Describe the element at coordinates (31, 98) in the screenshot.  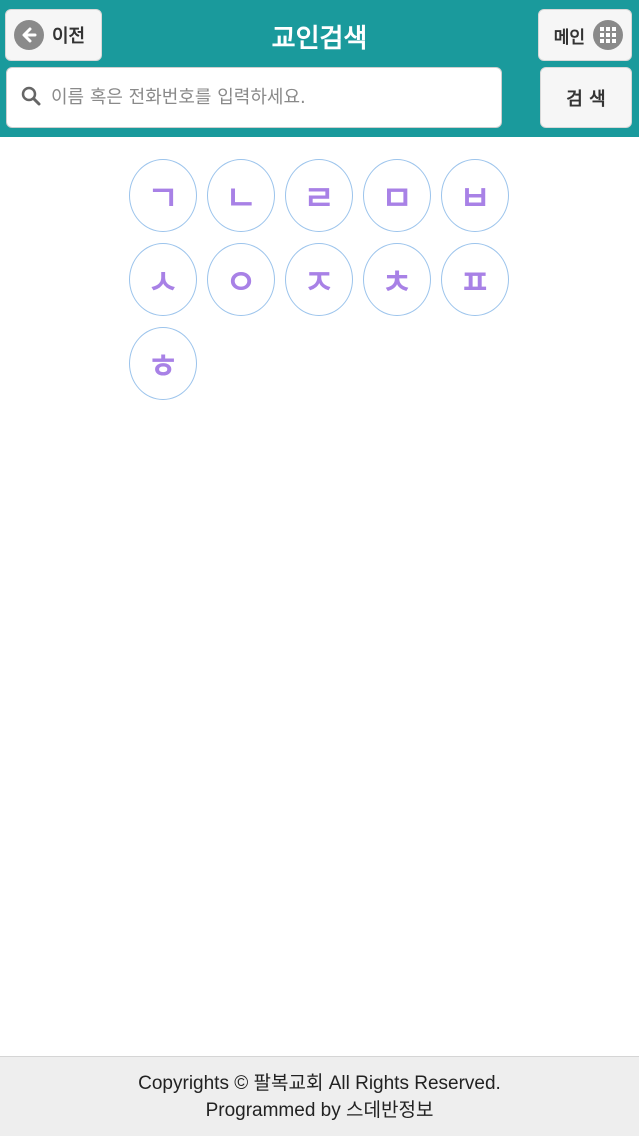
I see `search-icon` at that location.